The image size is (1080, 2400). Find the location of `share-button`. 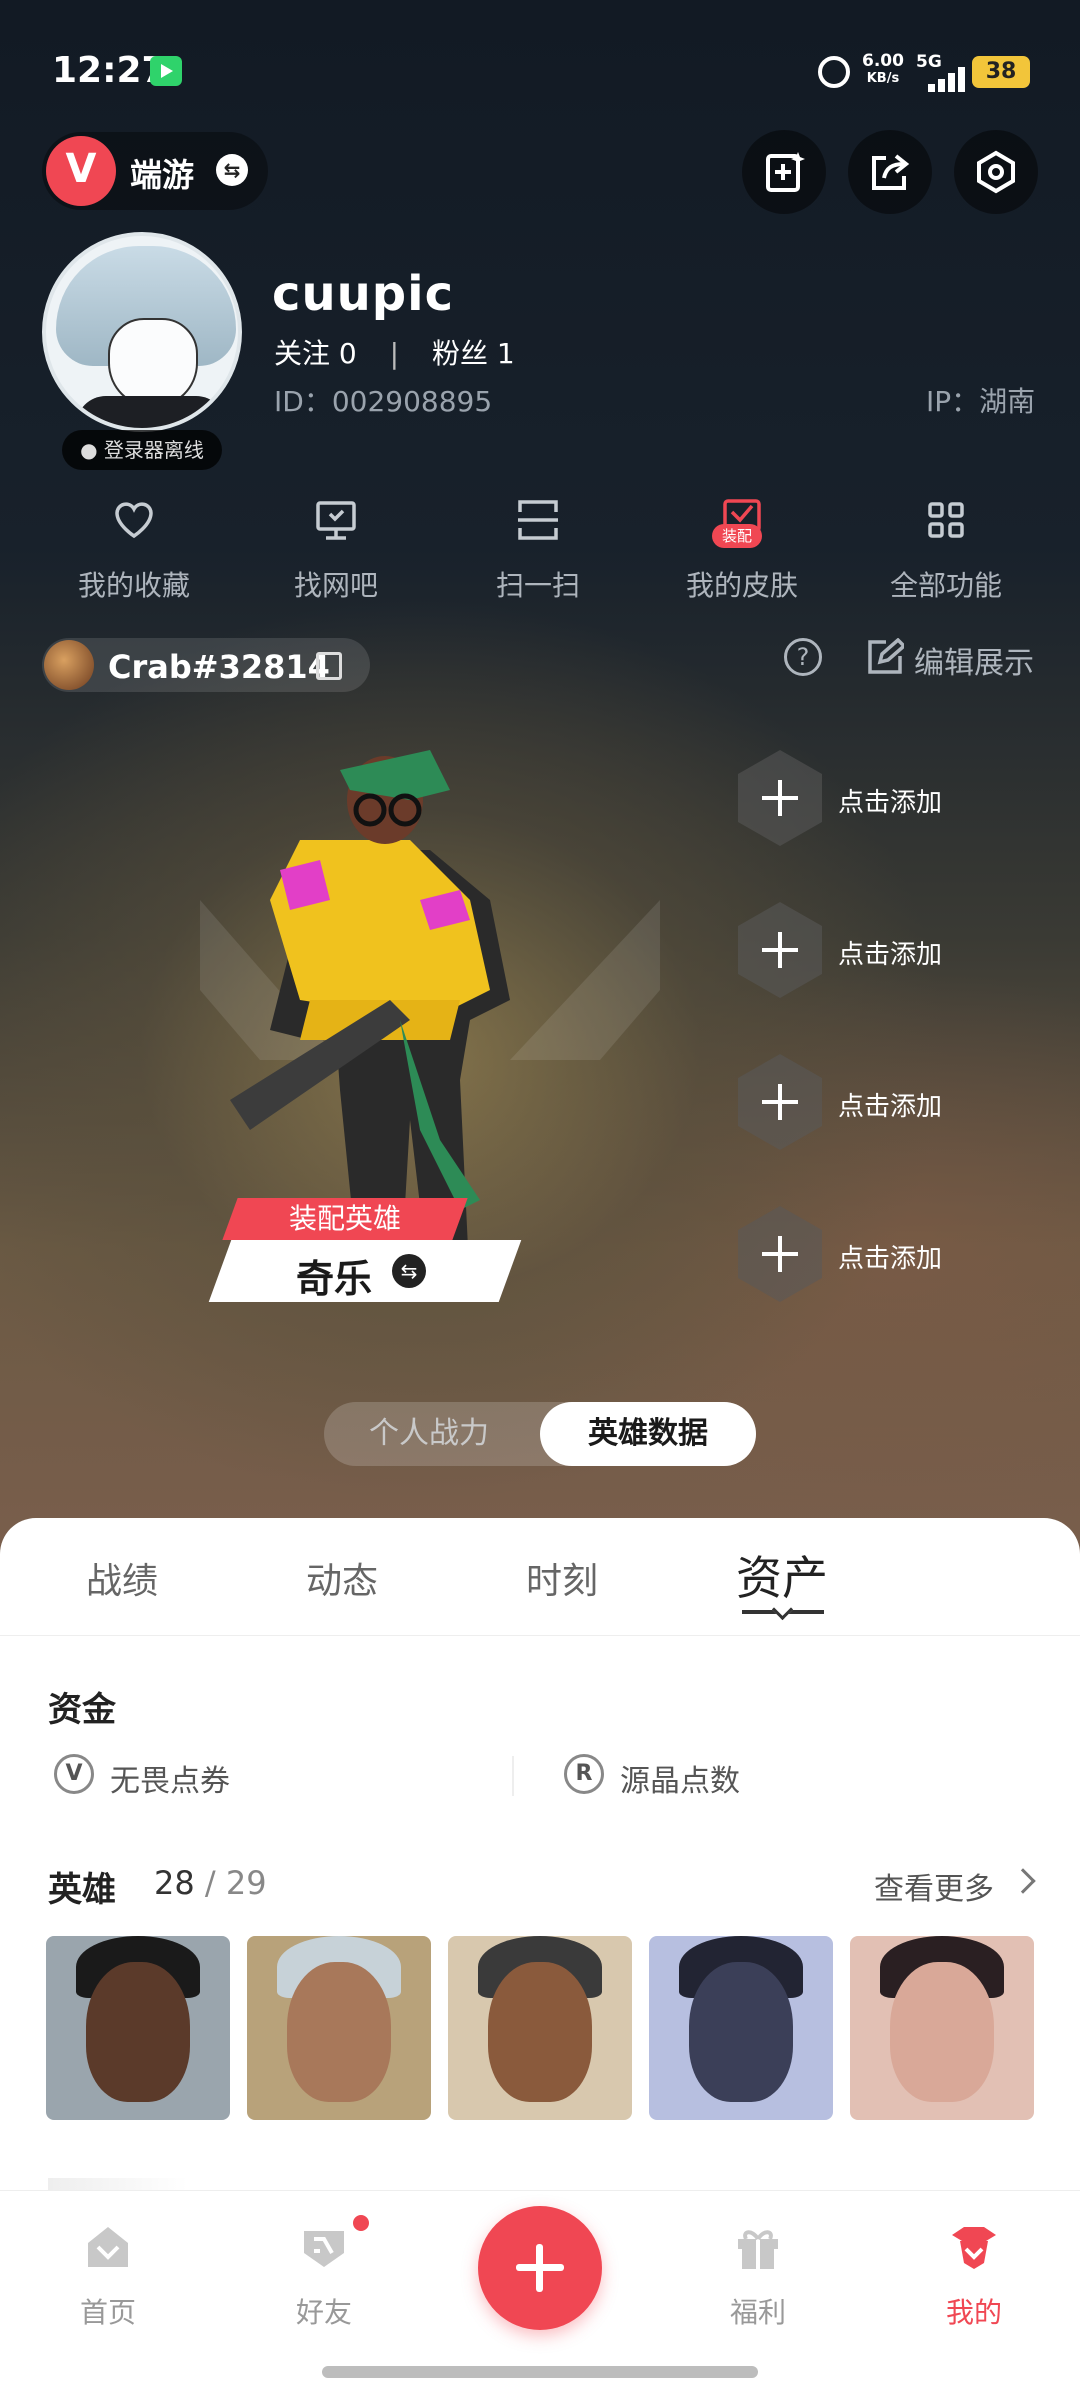

share-button is located at coordinates (890, 172).